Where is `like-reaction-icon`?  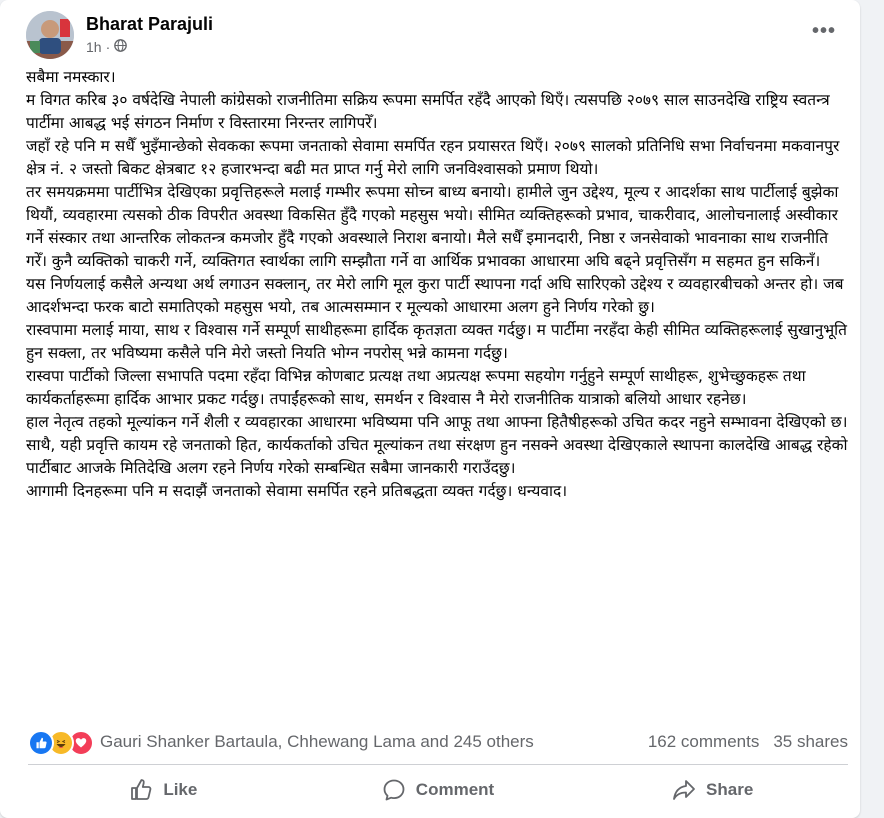 like-reaction-icon is located at coordinates (41, 743).